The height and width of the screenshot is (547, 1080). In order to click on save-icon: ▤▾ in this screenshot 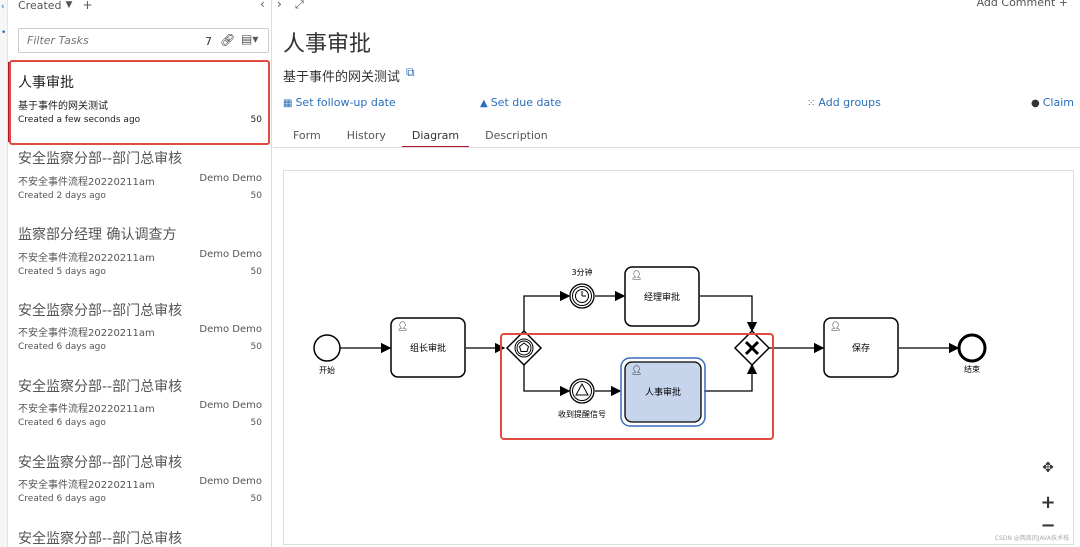, I will do `click(249, 39)`.